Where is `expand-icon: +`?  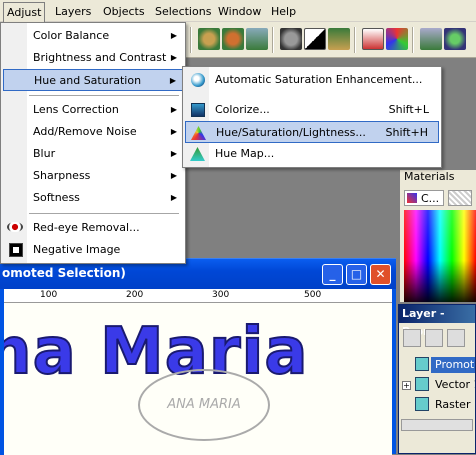 expand-icon: + is located at coordinates (406, 385).